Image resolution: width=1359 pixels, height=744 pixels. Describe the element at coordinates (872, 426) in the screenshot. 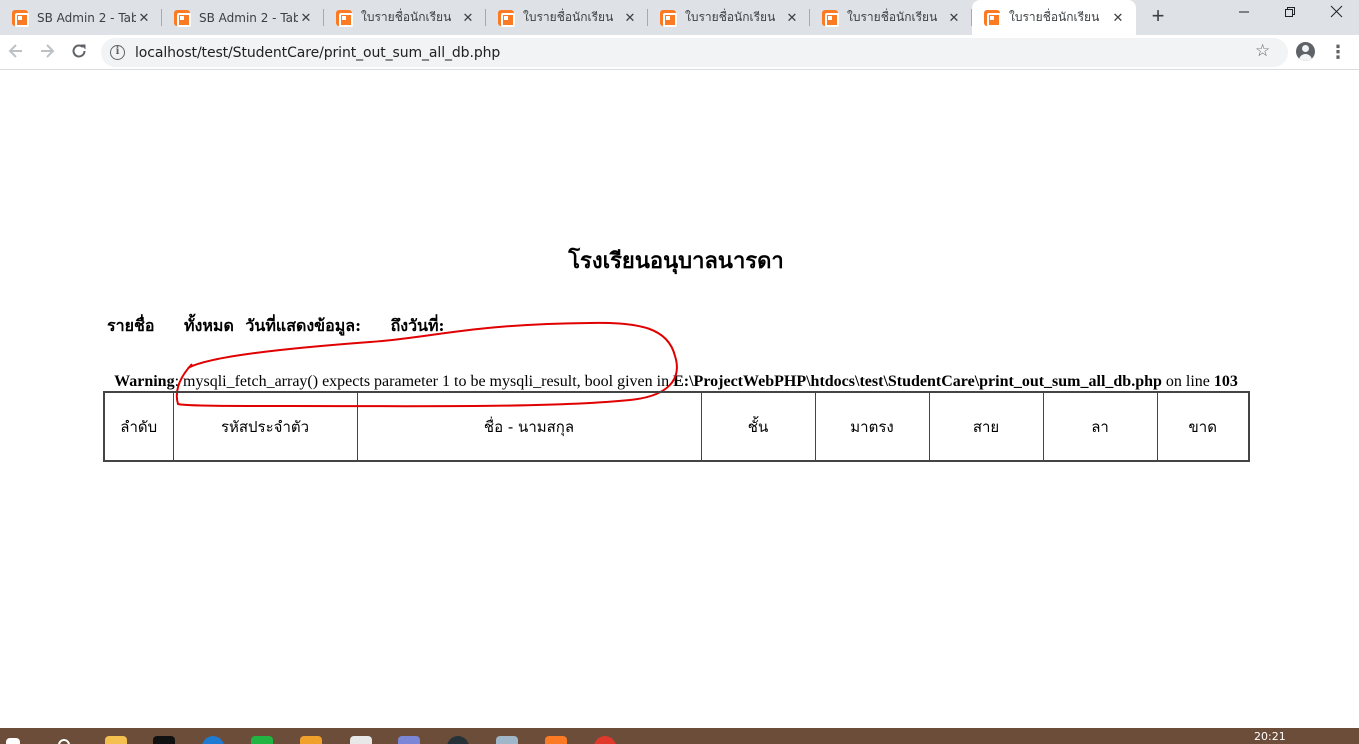

I see `col-on-time: มาตรง` at that location.